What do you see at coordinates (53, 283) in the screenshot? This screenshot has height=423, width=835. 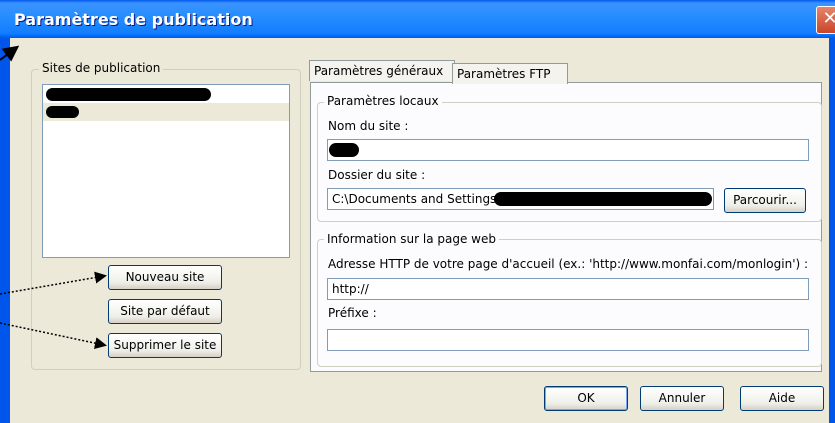 I see `new-site-arrow` at bounding box center [53, 283].